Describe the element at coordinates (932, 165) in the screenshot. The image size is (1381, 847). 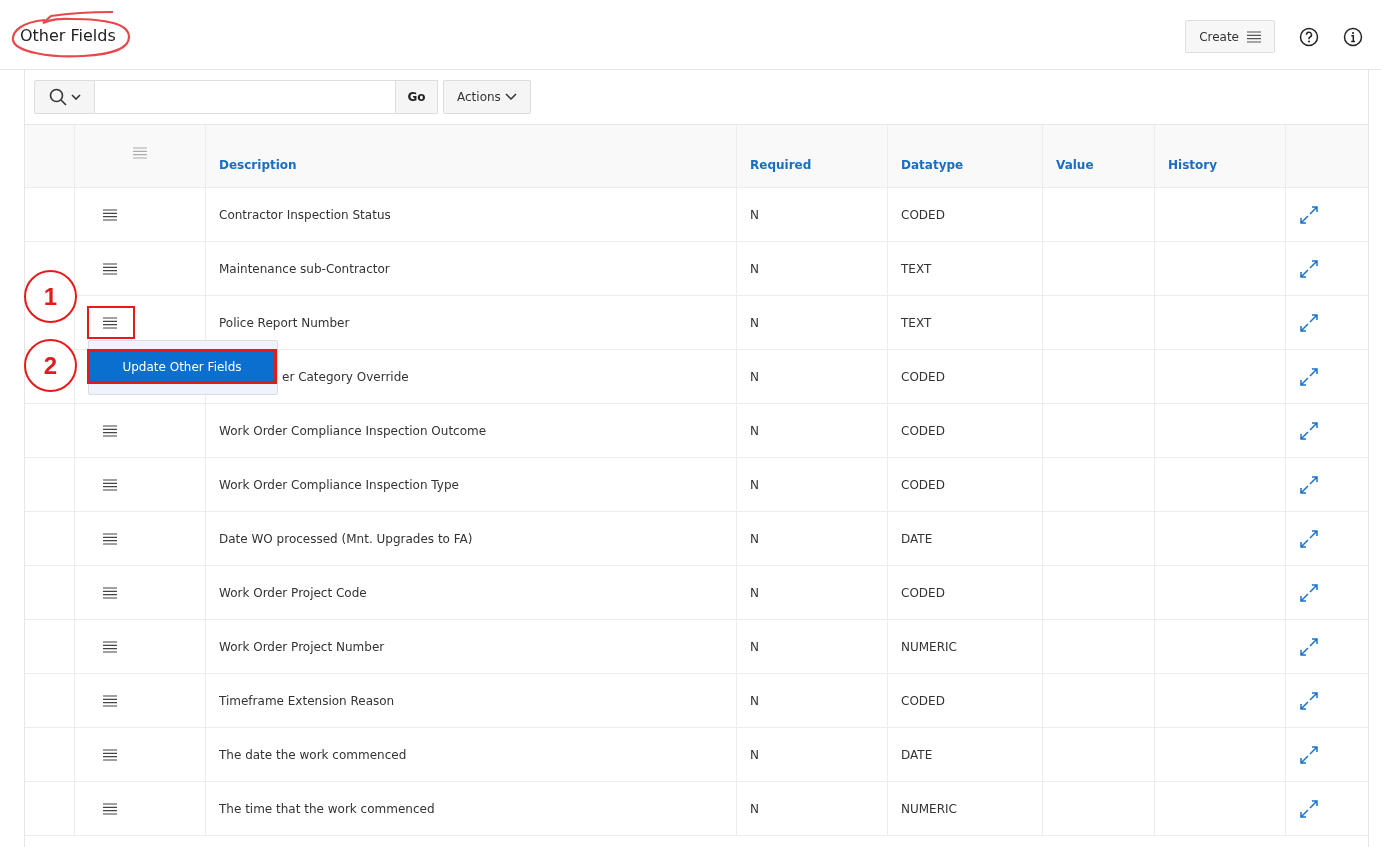
I see `column-header: Datatype` at that location.